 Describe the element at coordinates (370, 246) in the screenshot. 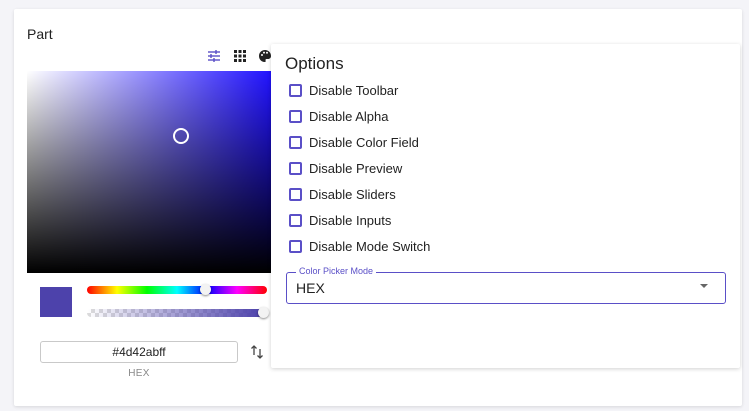

I see `option-label: Disable Mode Switch` at that location.